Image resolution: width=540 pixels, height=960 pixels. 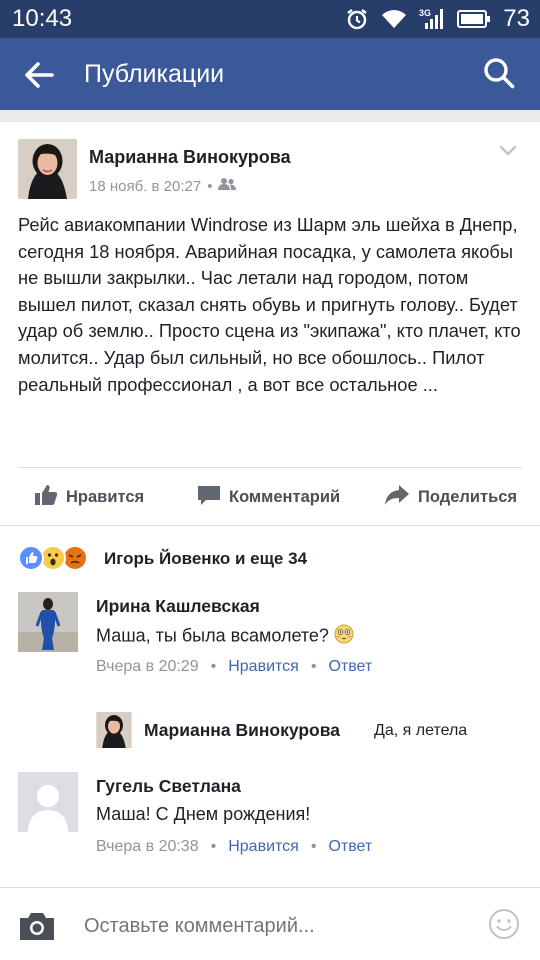 What do you see at coordinates (145, 186) in the screenshot?
I see `post-timestamp: 18 нояб. в 20:27` at bounding box center [145, 186].